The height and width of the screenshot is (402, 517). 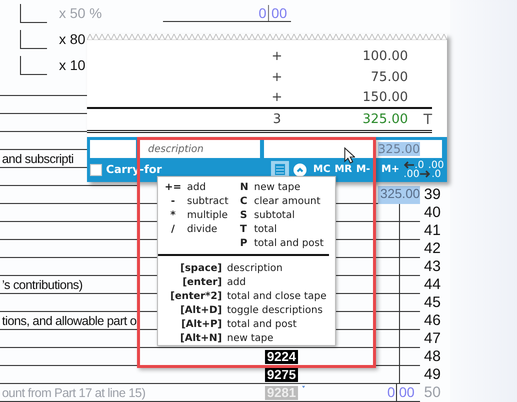 What do you see at coordinates (68, 321) in the screenshot?
I see `form-text: tions, and allowable part o` at bounding box center [68, 321].